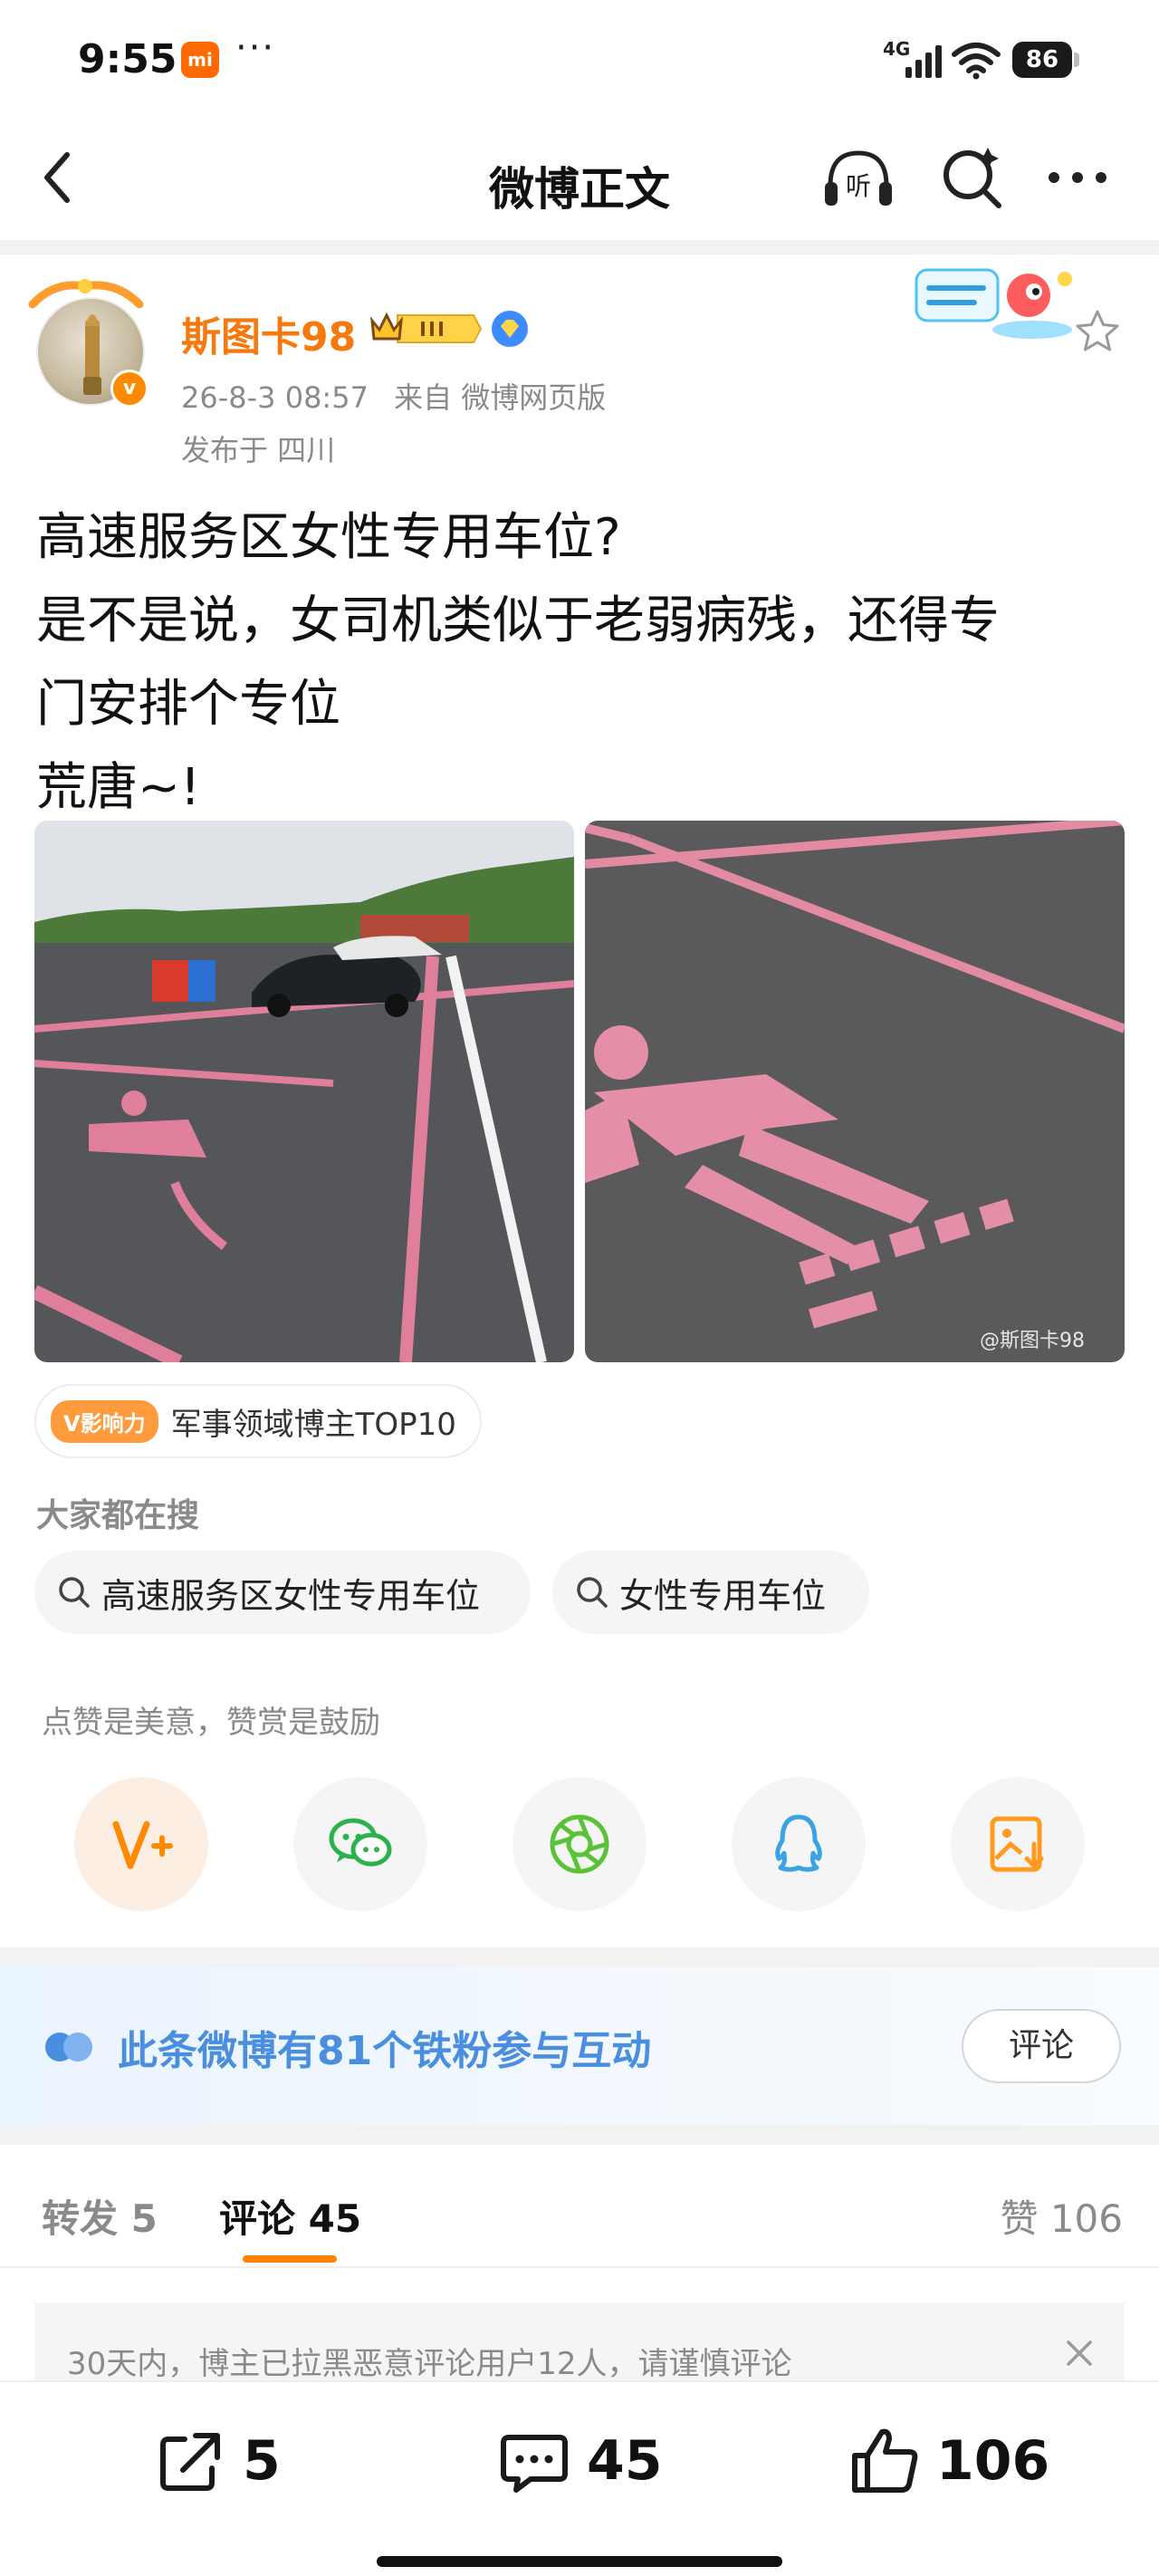 Image resolution: width=1159 pixels, height=2576 pixels. Describe the element at coordinates (1032, 1341) in the screenshot. I see `image-watermark: @斯图卡98` at that location.